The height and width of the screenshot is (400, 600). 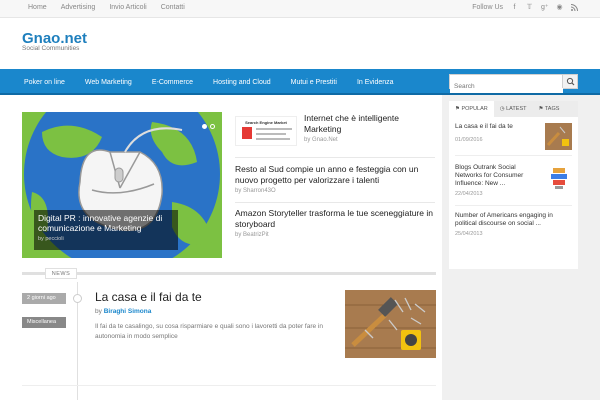 I want to click on tab-tags-label: TAGS, so click(x=552, y=109).